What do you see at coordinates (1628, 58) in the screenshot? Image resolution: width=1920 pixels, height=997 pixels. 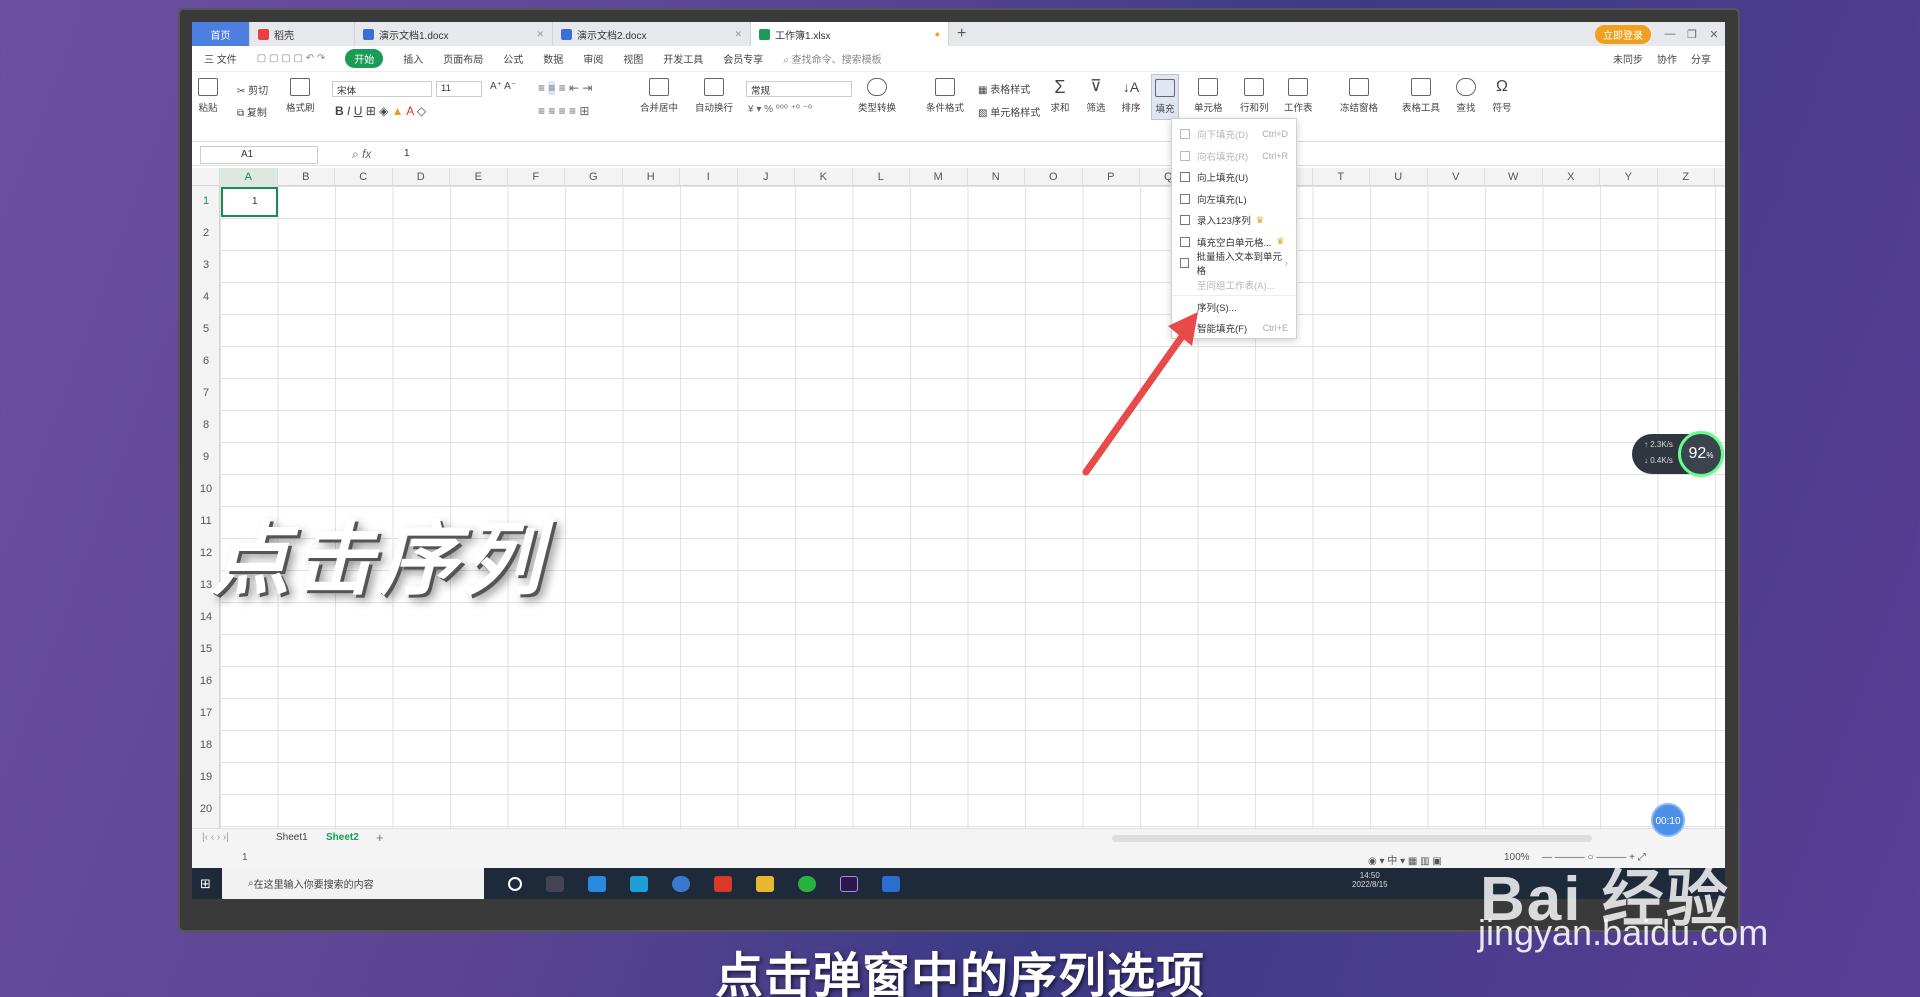 I see `sync-status: 未同步` at bounding box center [1628, 58].